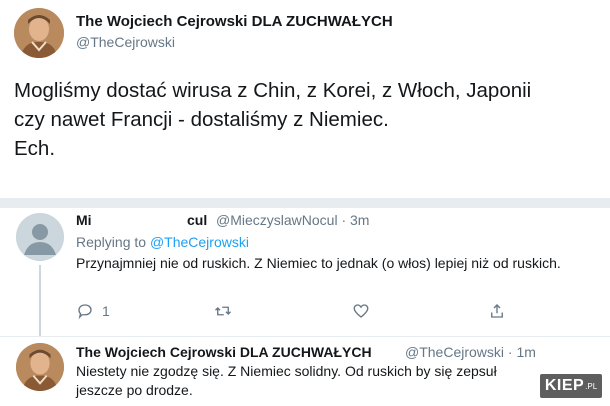 Image resolution: width=610 pixels, height=406 pixels. I want to click on reply-author-name-start: Mi, so click(84, 220).